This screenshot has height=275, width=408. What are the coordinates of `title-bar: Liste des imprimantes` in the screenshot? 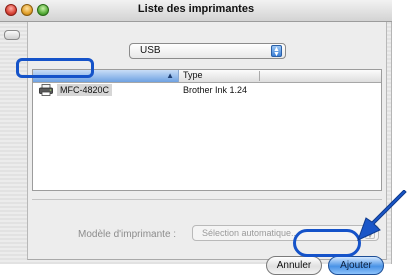 It's located at (196, 11).